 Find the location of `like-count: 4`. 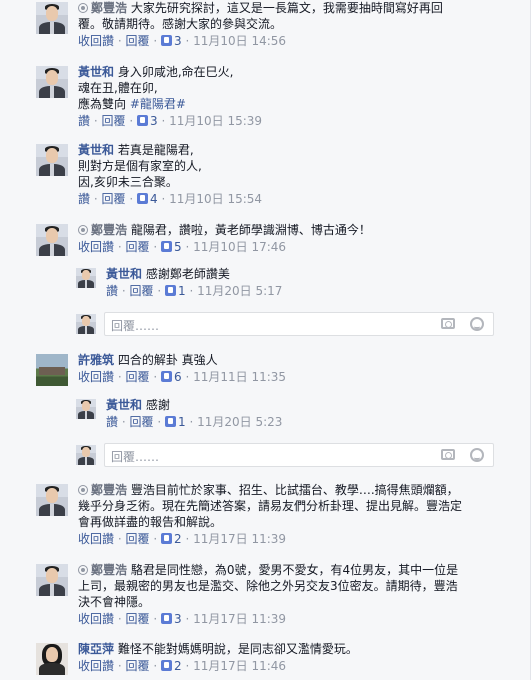

like-count: 4 is located at coordinates (154, 199).